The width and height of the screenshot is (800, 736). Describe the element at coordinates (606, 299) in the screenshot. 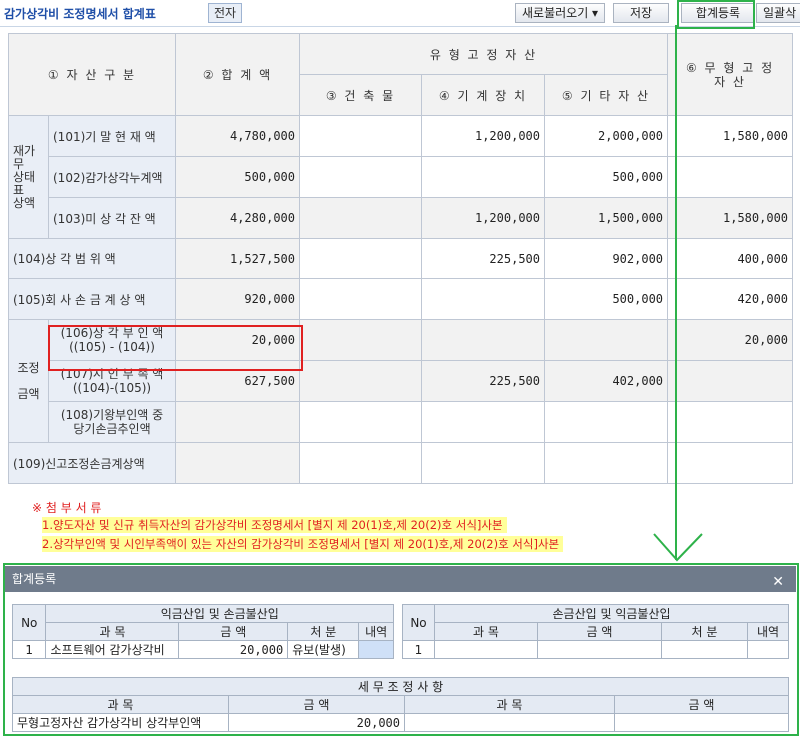

I see `cell-105-other: 500,000` at that location.